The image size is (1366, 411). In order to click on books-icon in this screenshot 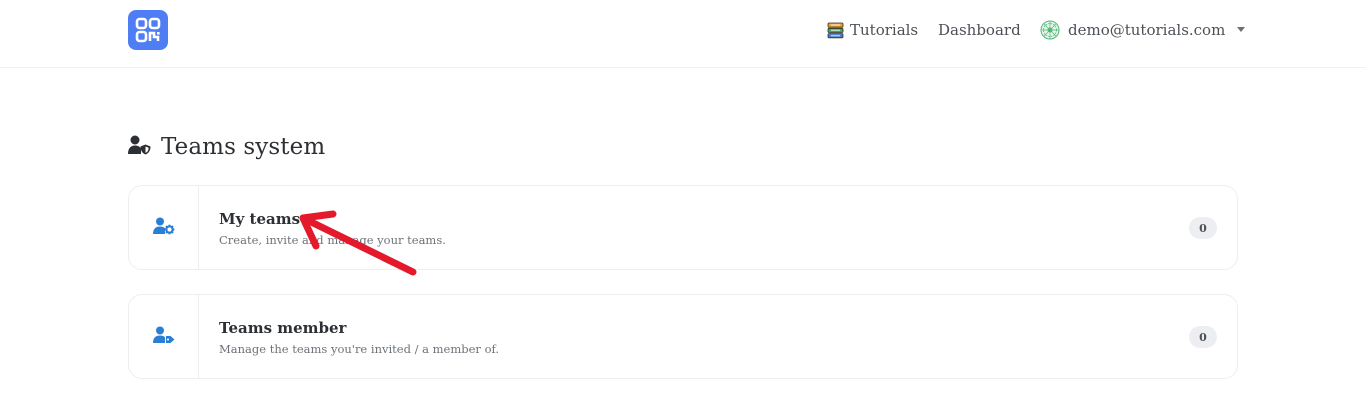, I will do `click(835, 30)`.